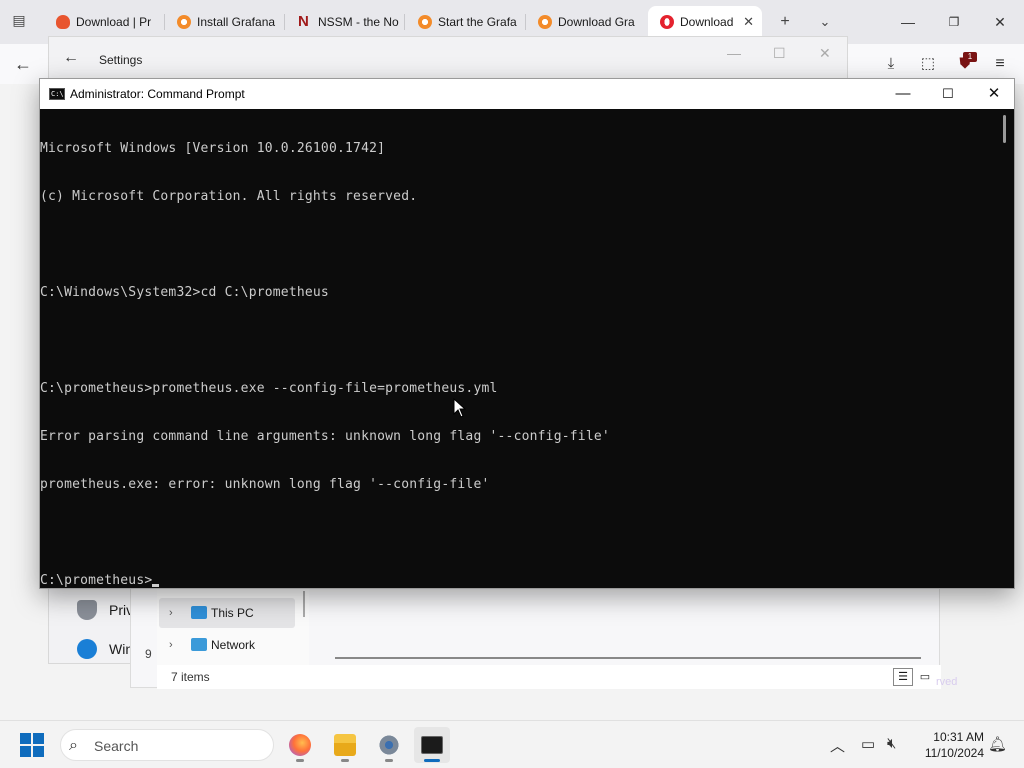 The width and height of the screenshot is (1024, 768). I want to click on firefox-icon, so click(300, 745).